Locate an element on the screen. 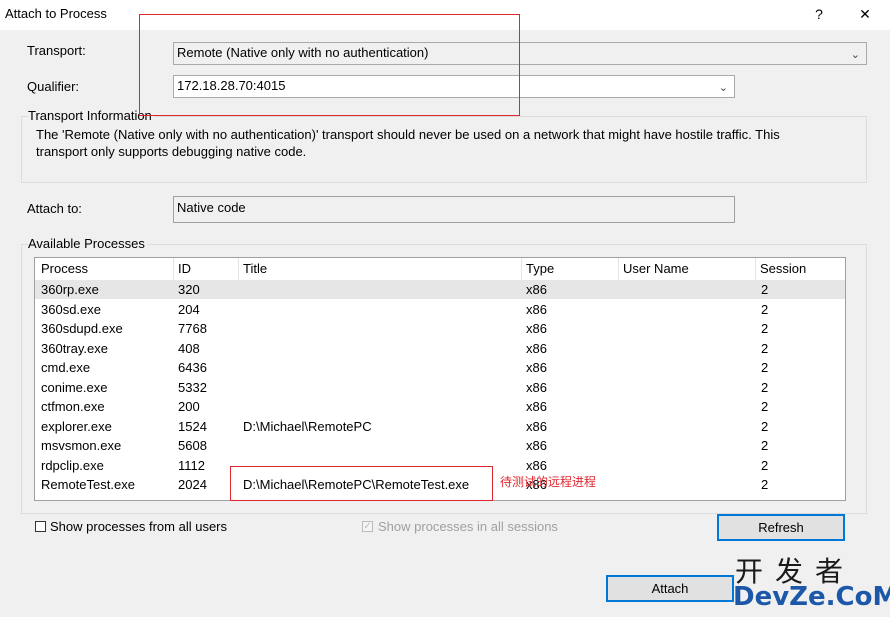 This screenshot has height=617, width=890. table-row: cmd.exe 6436 x86 2 is located at coordinates (440, 367).